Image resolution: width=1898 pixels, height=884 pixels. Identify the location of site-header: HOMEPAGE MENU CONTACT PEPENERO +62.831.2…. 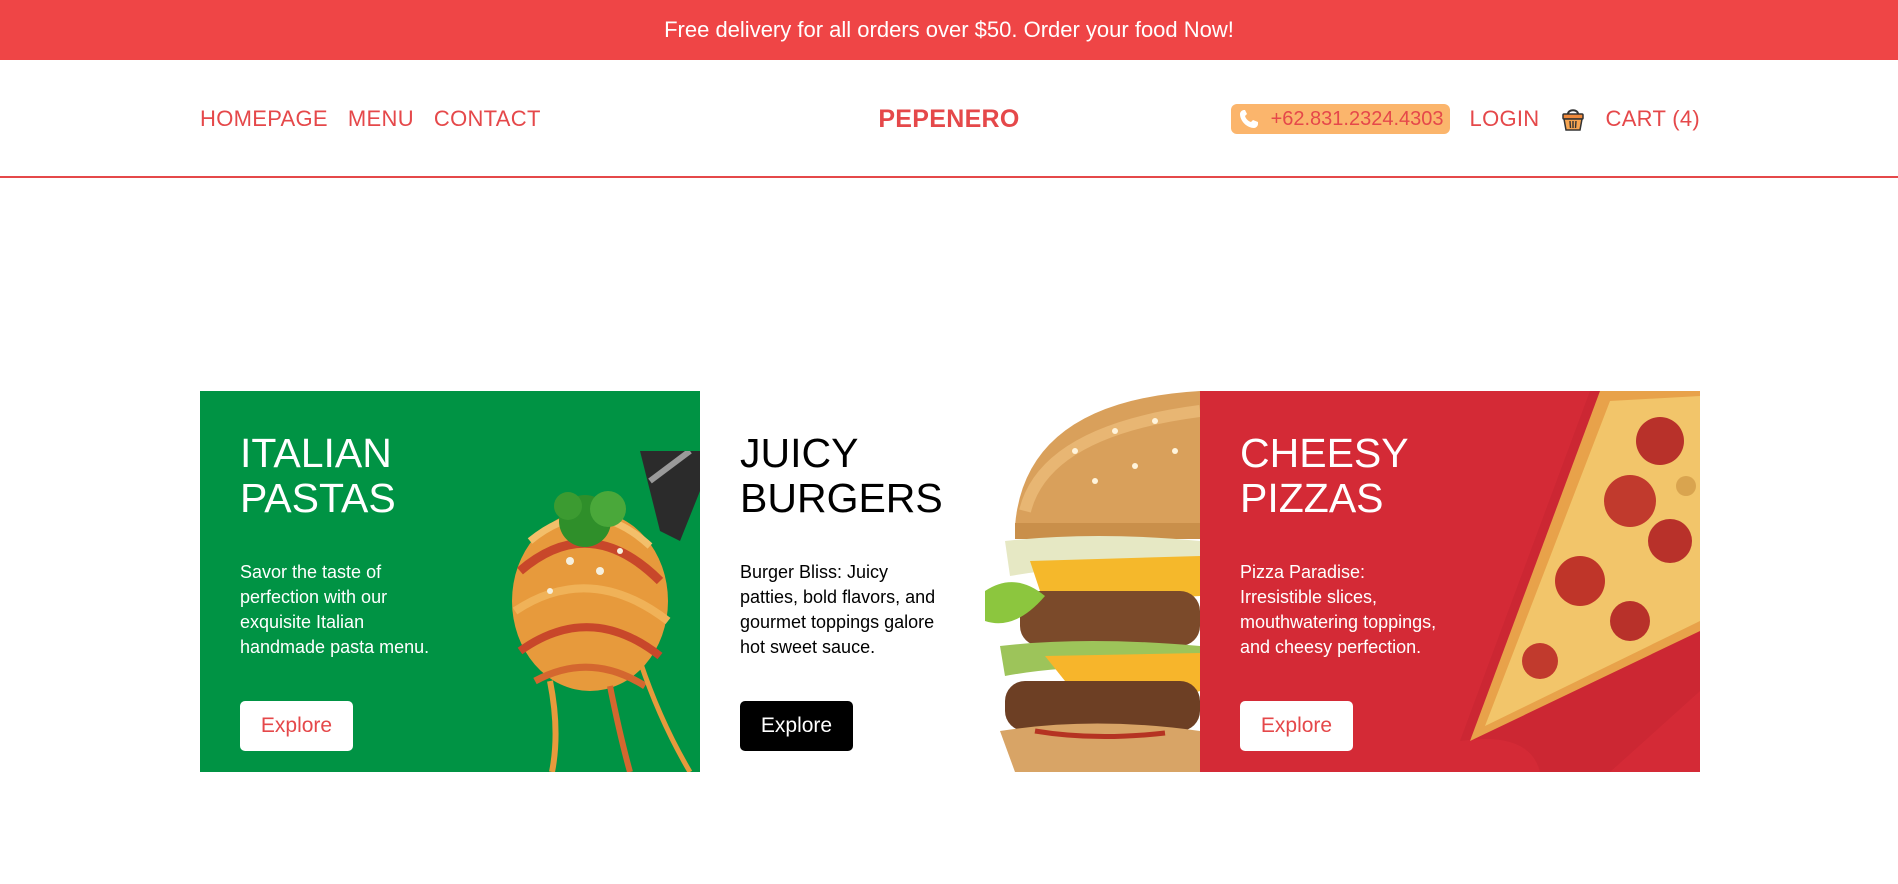
(949, 119).